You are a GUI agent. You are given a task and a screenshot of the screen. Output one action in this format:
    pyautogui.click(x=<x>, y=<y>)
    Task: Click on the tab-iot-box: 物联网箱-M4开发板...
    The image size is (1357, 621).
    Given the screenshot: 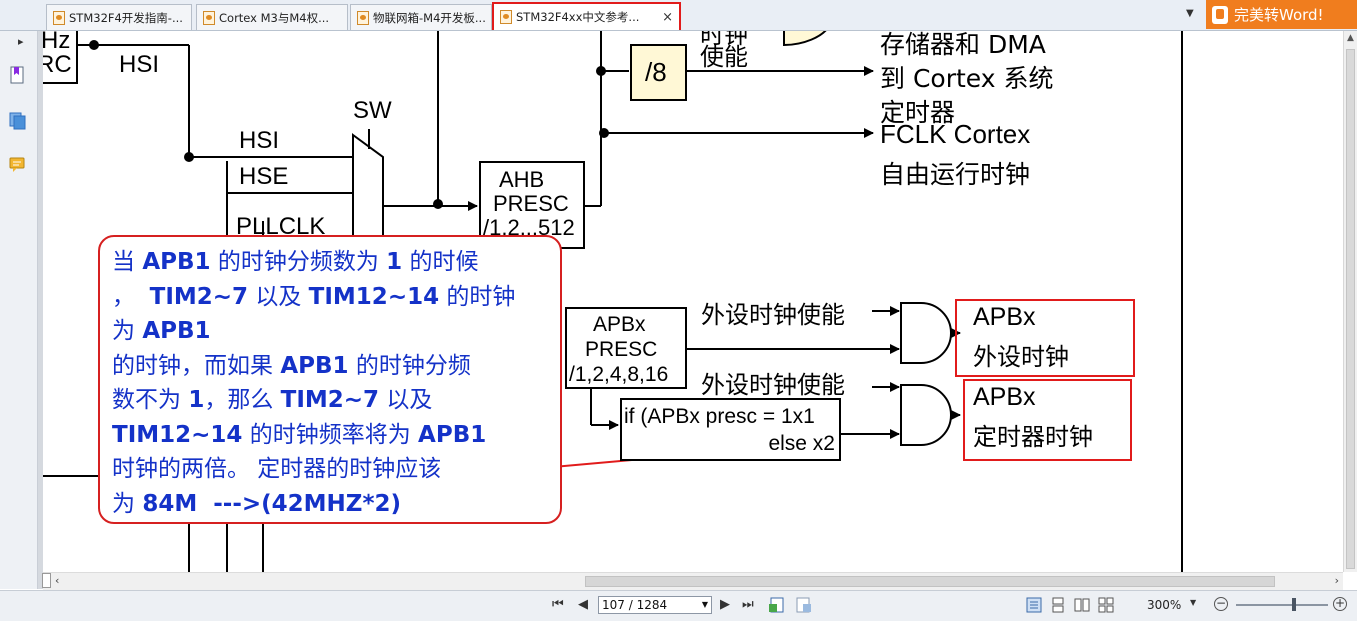 What is the action you would take?
    pyautogui.click(x=421, y=17)
    